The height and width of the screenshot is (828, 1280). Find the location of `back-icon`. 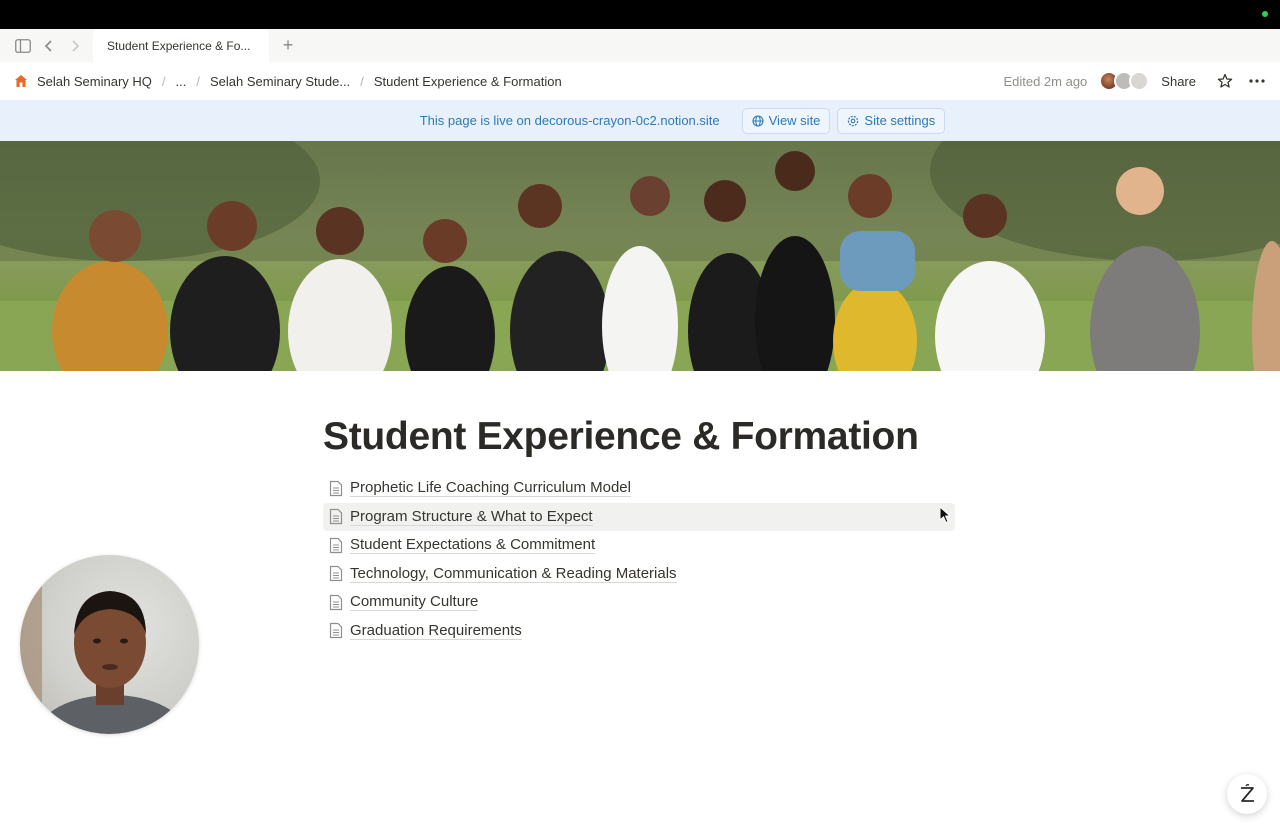

back-icon is located at coordinates (49, 46).